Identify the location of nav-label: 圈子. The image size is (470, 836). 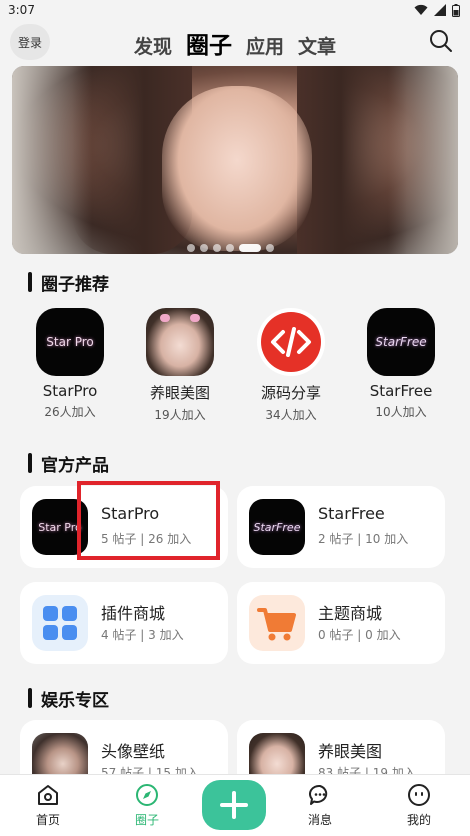
(146, 820).